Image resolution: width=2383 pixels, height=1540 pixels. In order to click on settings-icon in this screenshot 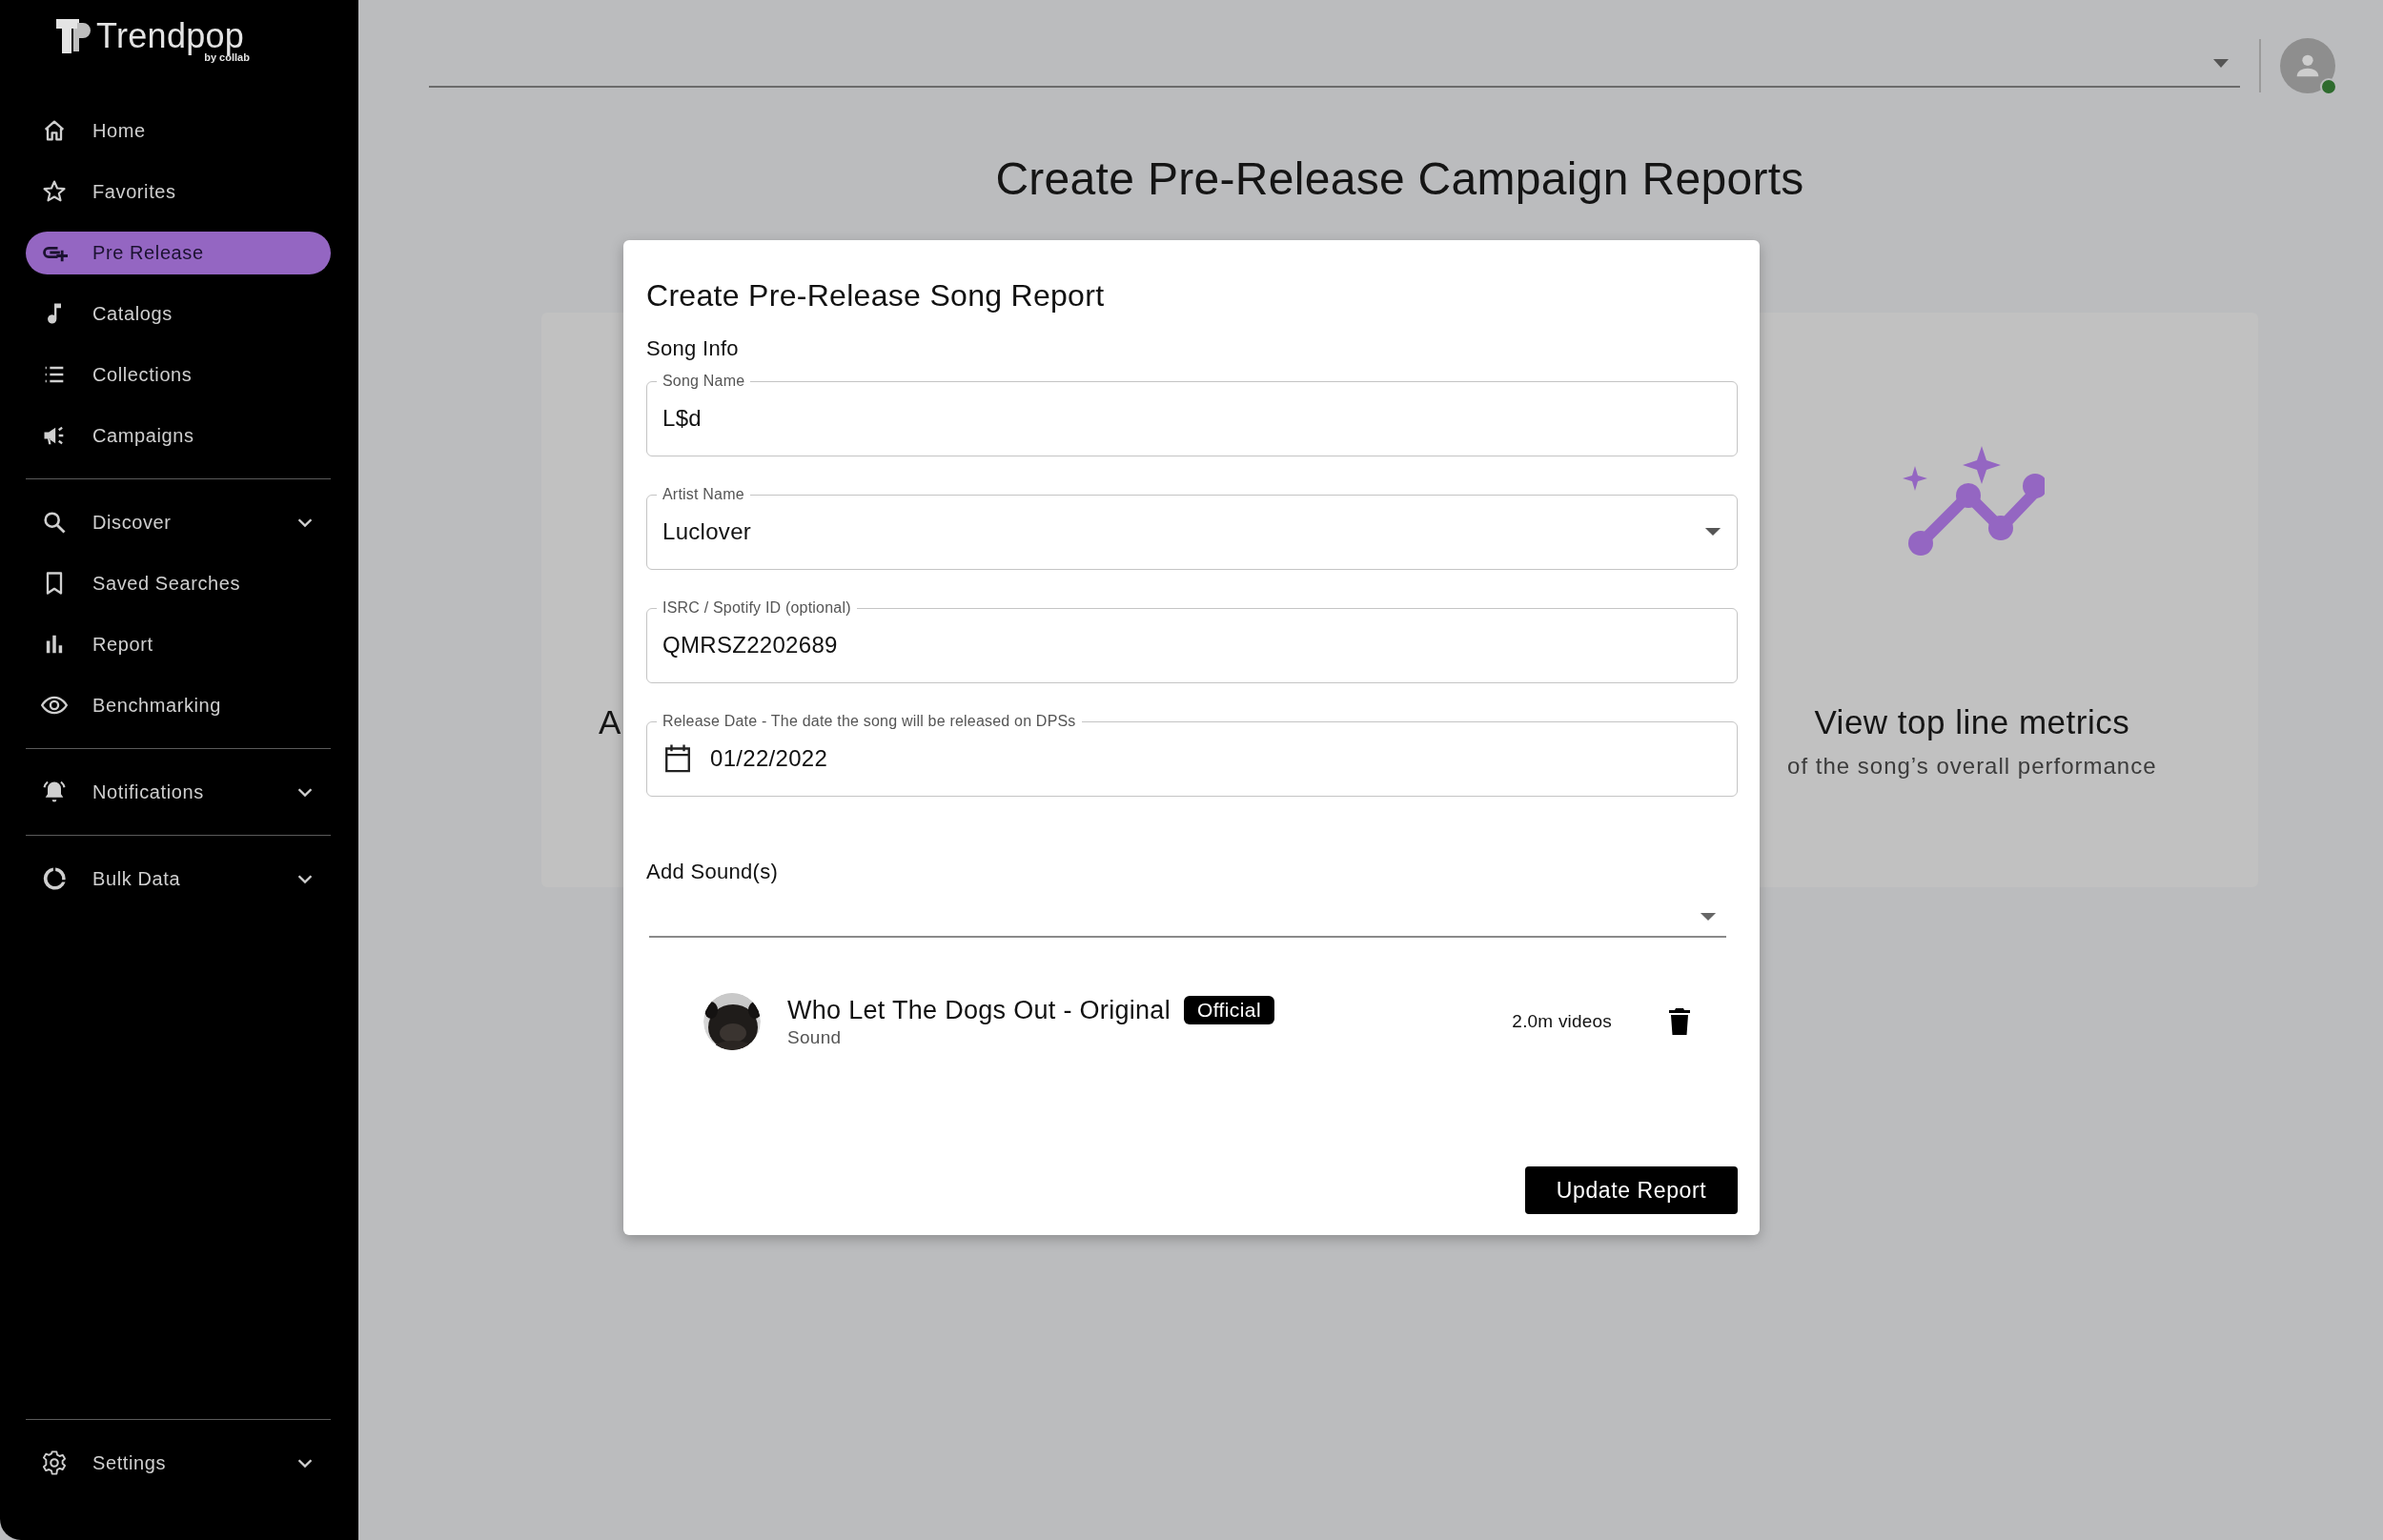, I will do `click(55, 1462)`.